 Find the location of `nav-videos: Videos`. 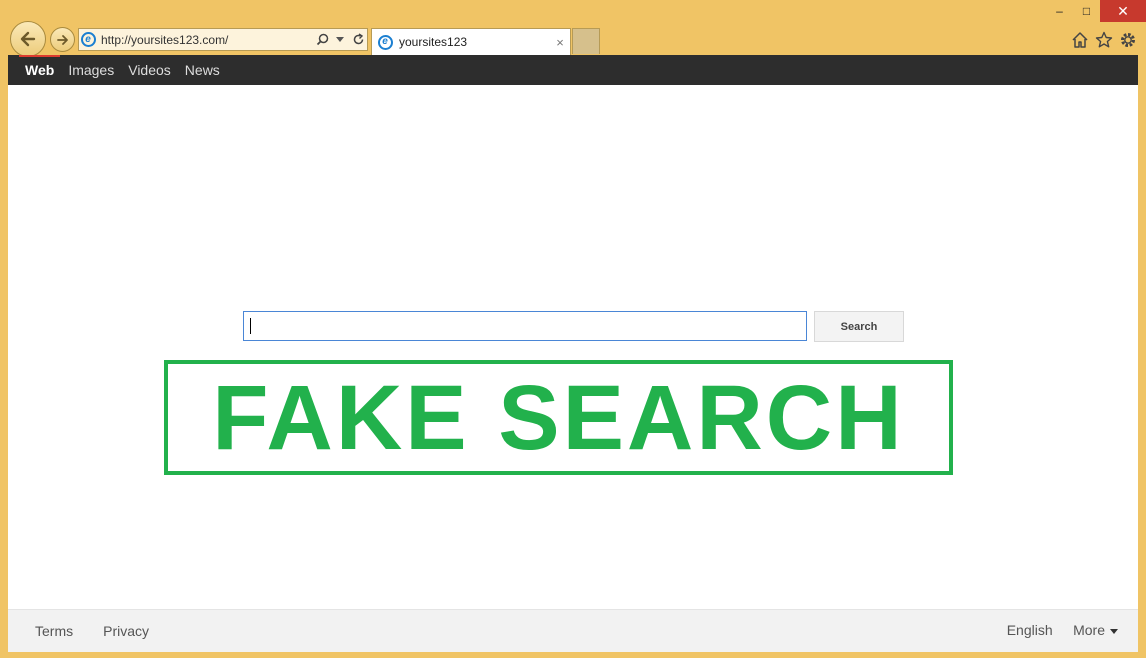

nav-videos: Videos is located at coordinates (149, 70).